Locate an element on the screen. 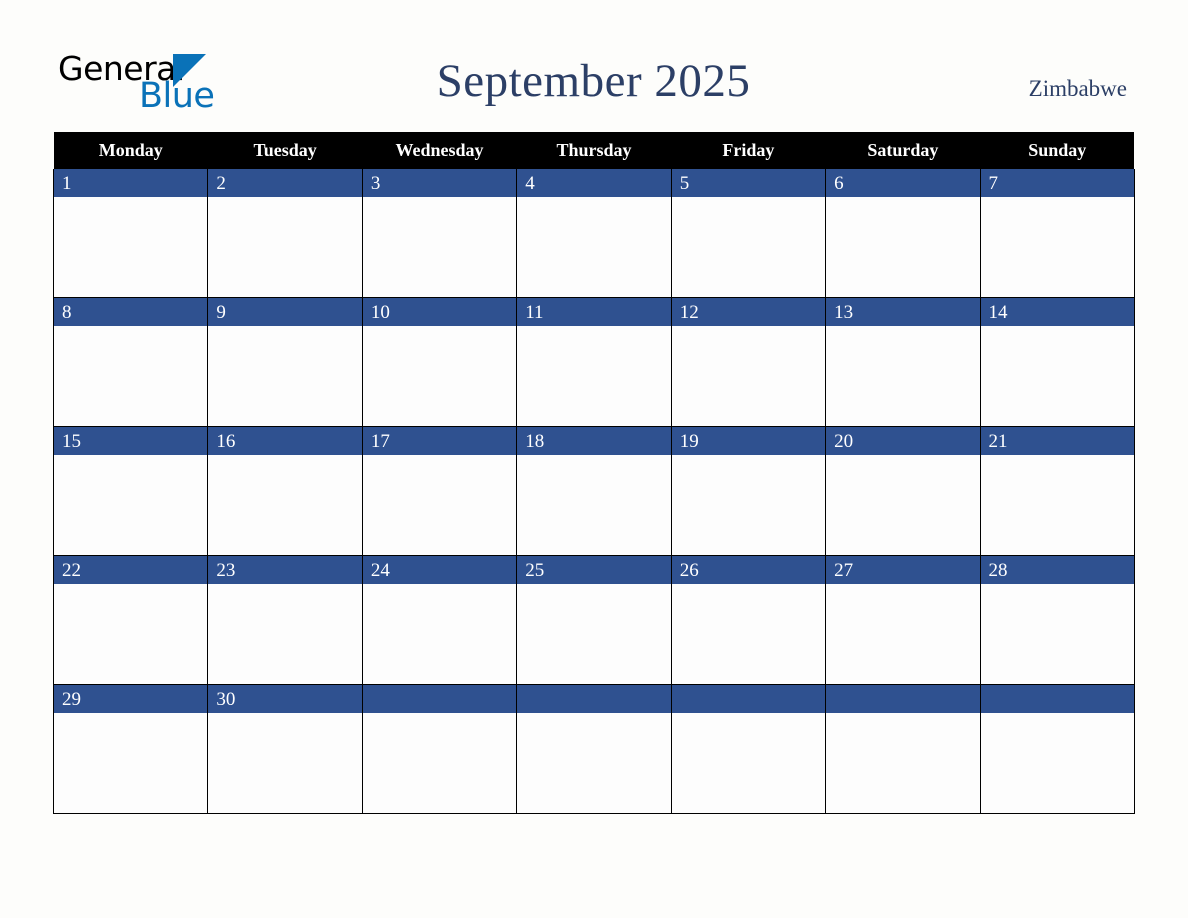  day-cell: 12 is located at coordinates (748, 362).